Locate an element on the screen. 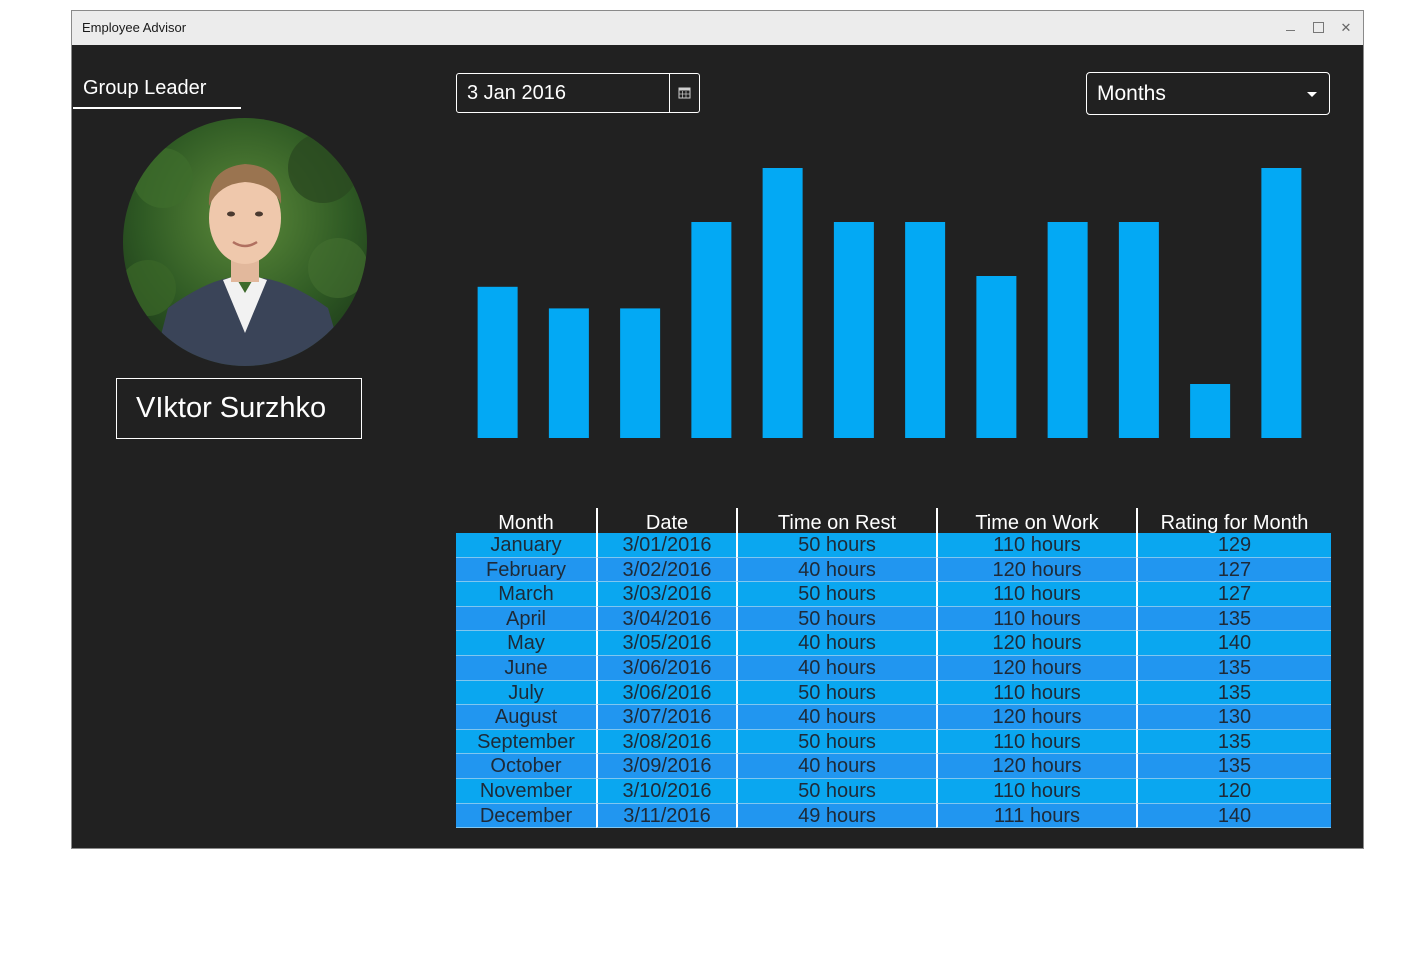 The height and width of the screenshot is (958, 1413). bar-november is located at coordinates (1210, 411).